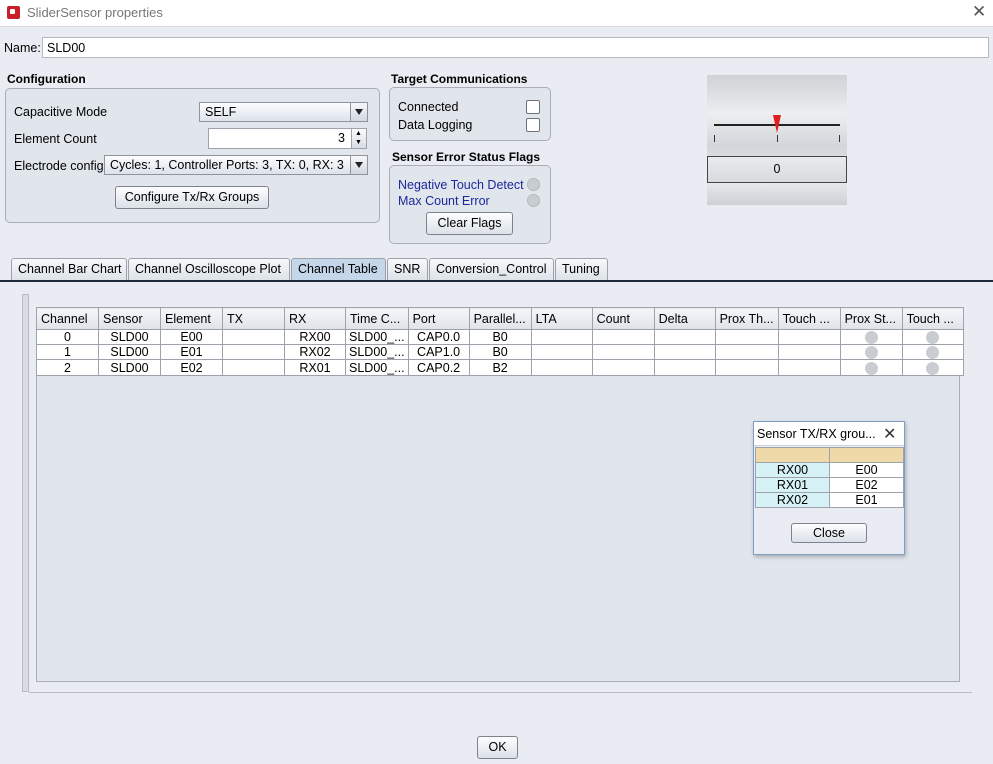 The image size is (993, 764). Describe the element at coordinates (358, 142) in the screenshot. I see `stepper-down-icon: ▼` at that location.